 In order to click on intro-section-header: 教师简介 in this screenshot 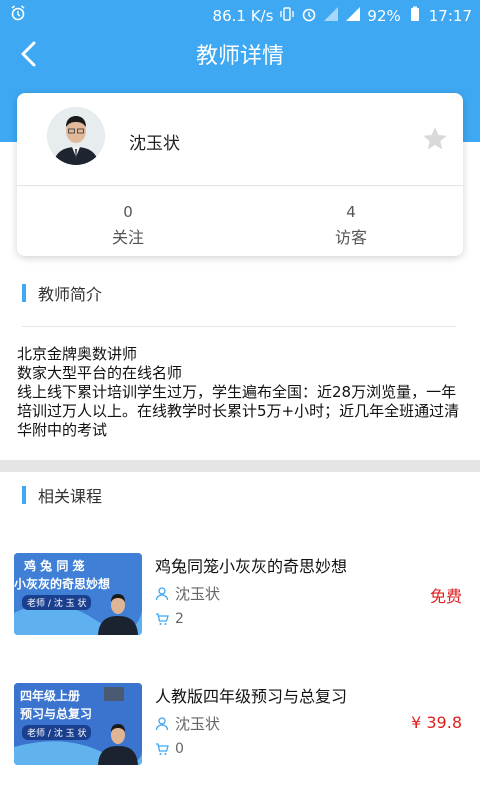, I will do `click(62, 293)`.